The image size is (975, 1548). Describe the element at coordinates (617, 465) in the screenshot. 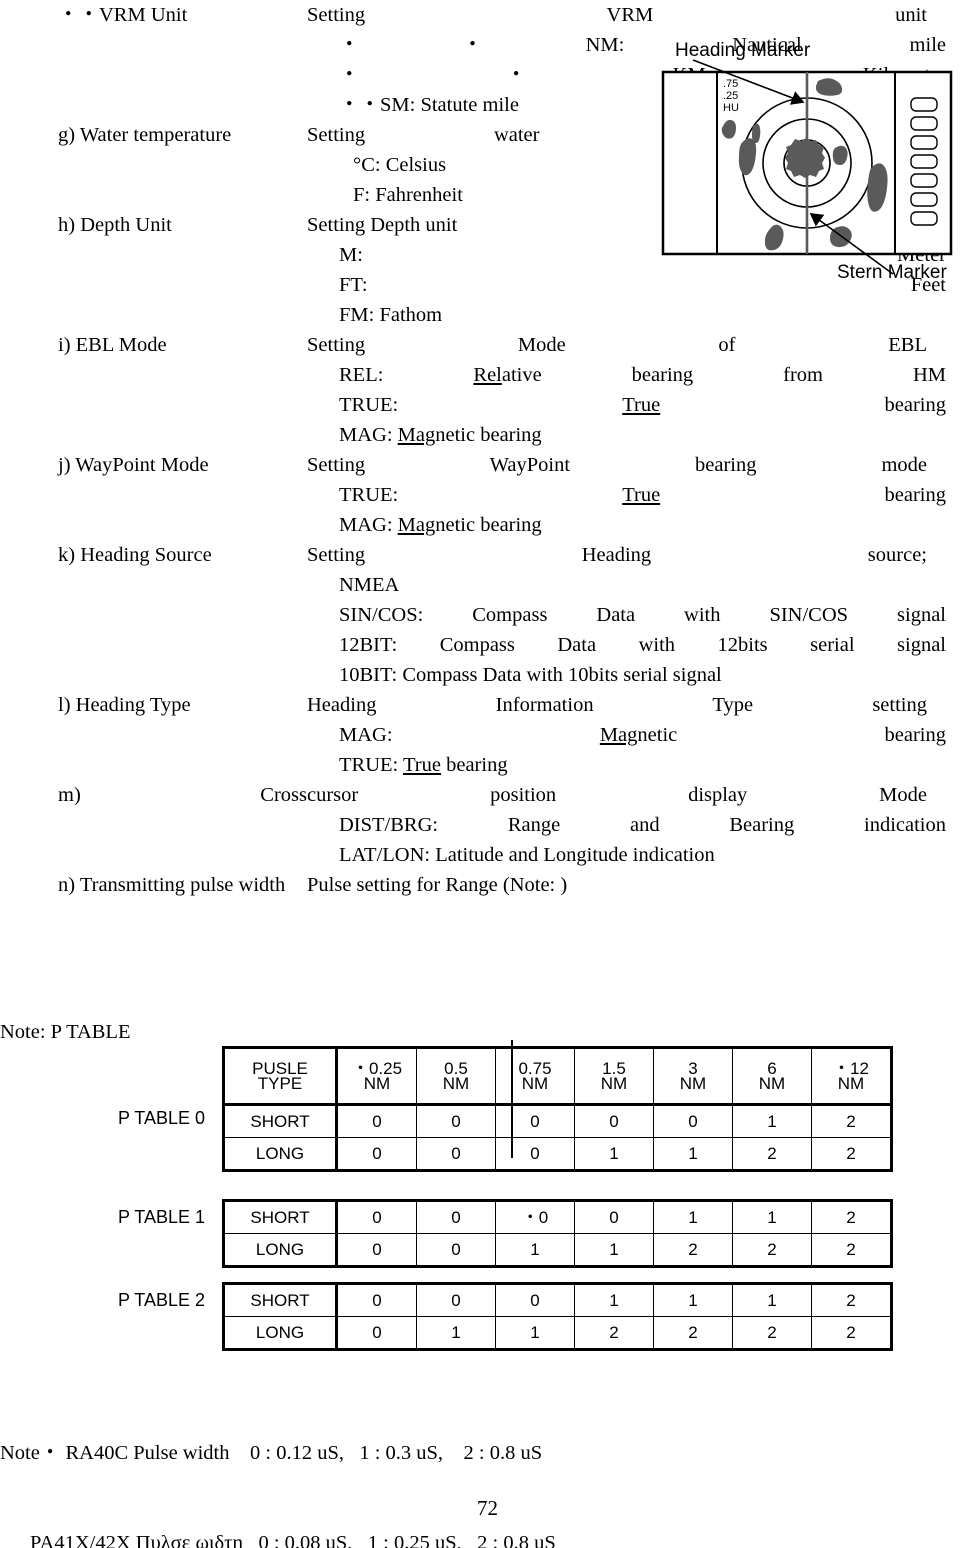

I see `setting-description-line: Setting WayPoint bearing mode` at that location.